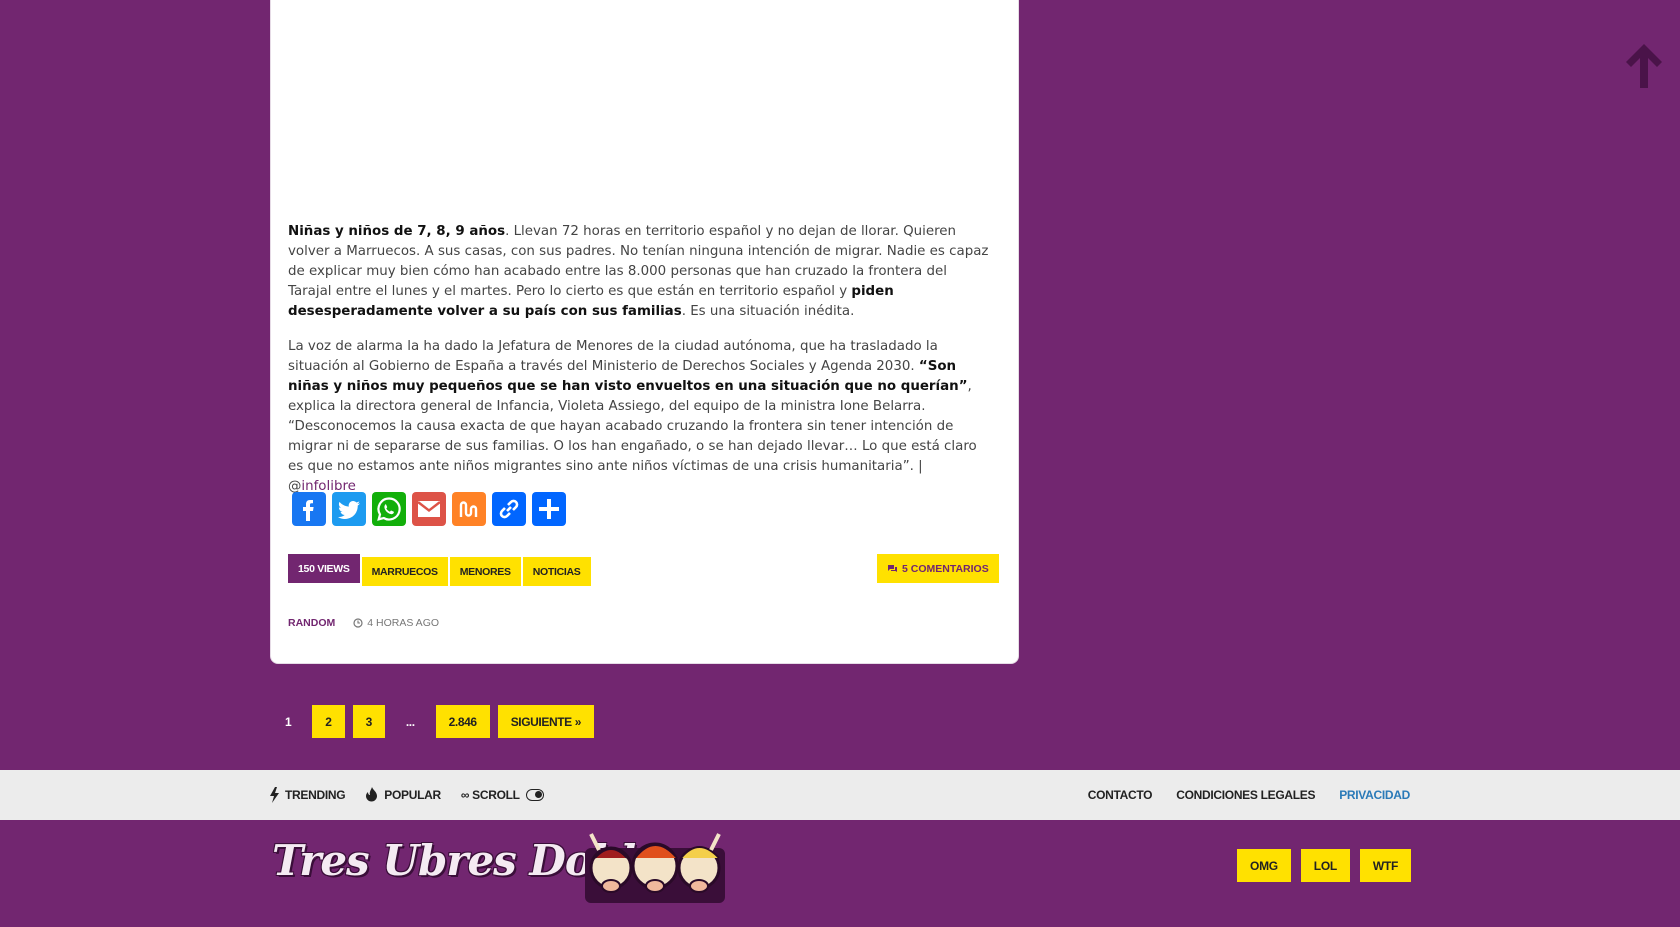 This screenshot has height=927, width=1680. I want to click on cow-mascots-icon, so click(655, 868).